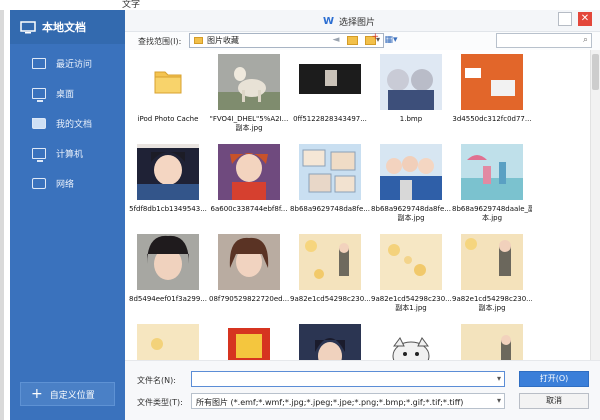 This screenshot has height=420, width=600. I want to click on file-label: "FVO4I_DHEL"5%A2I... 副本.jpg, so click(249, 123).